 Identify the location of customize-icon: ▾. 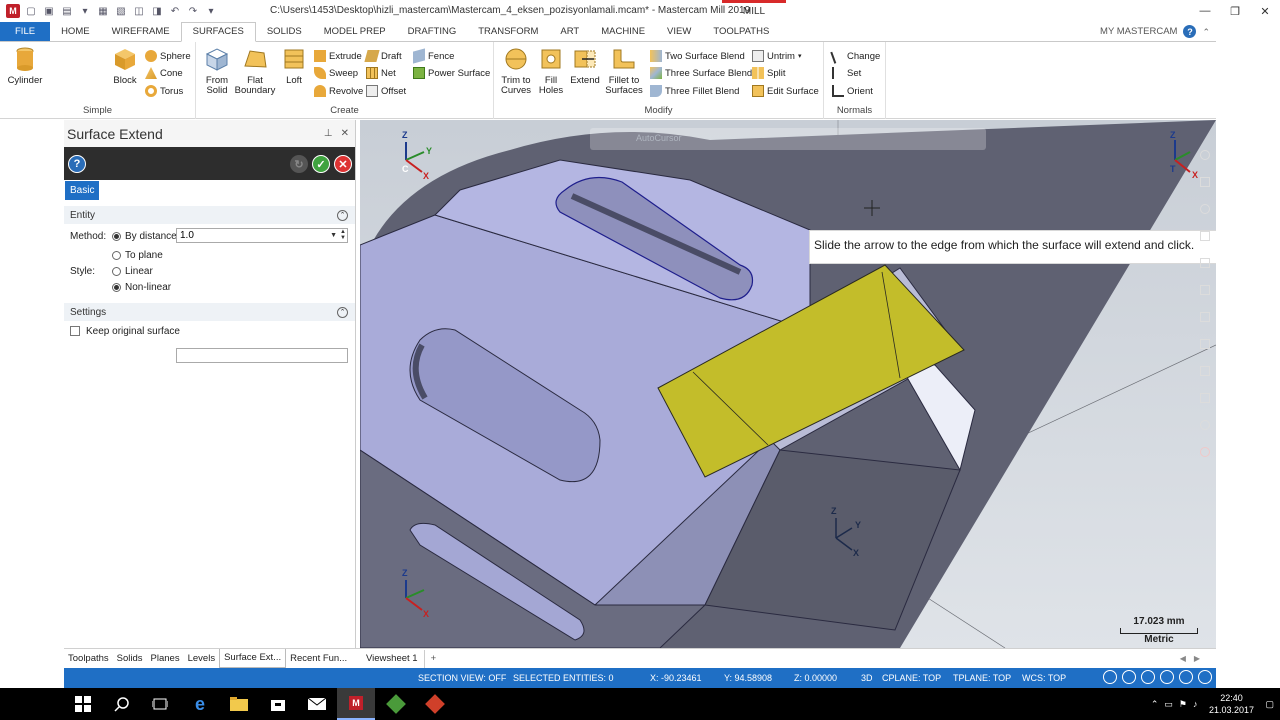
(211, 11).